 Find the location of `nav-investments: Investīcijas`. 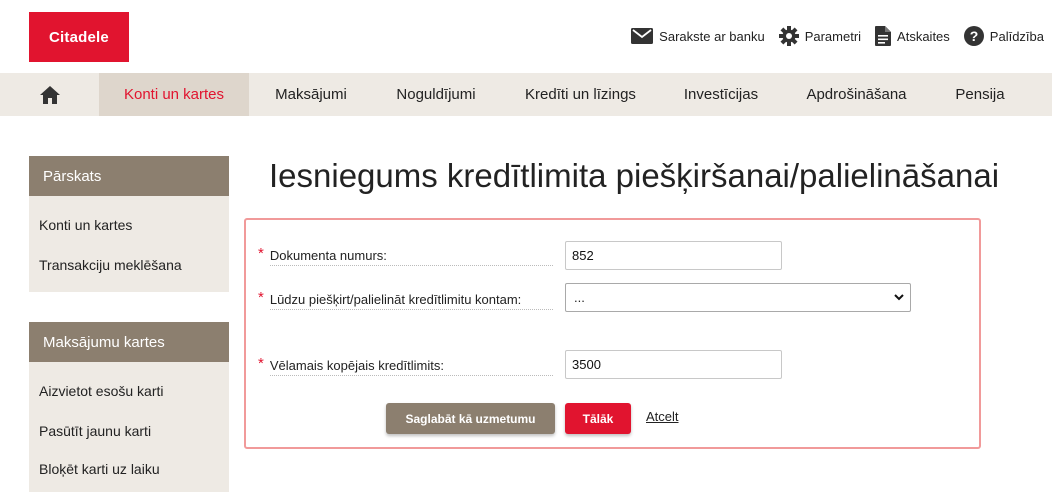

nav-investments: Investīcijas is located at coordinates (721, 94).